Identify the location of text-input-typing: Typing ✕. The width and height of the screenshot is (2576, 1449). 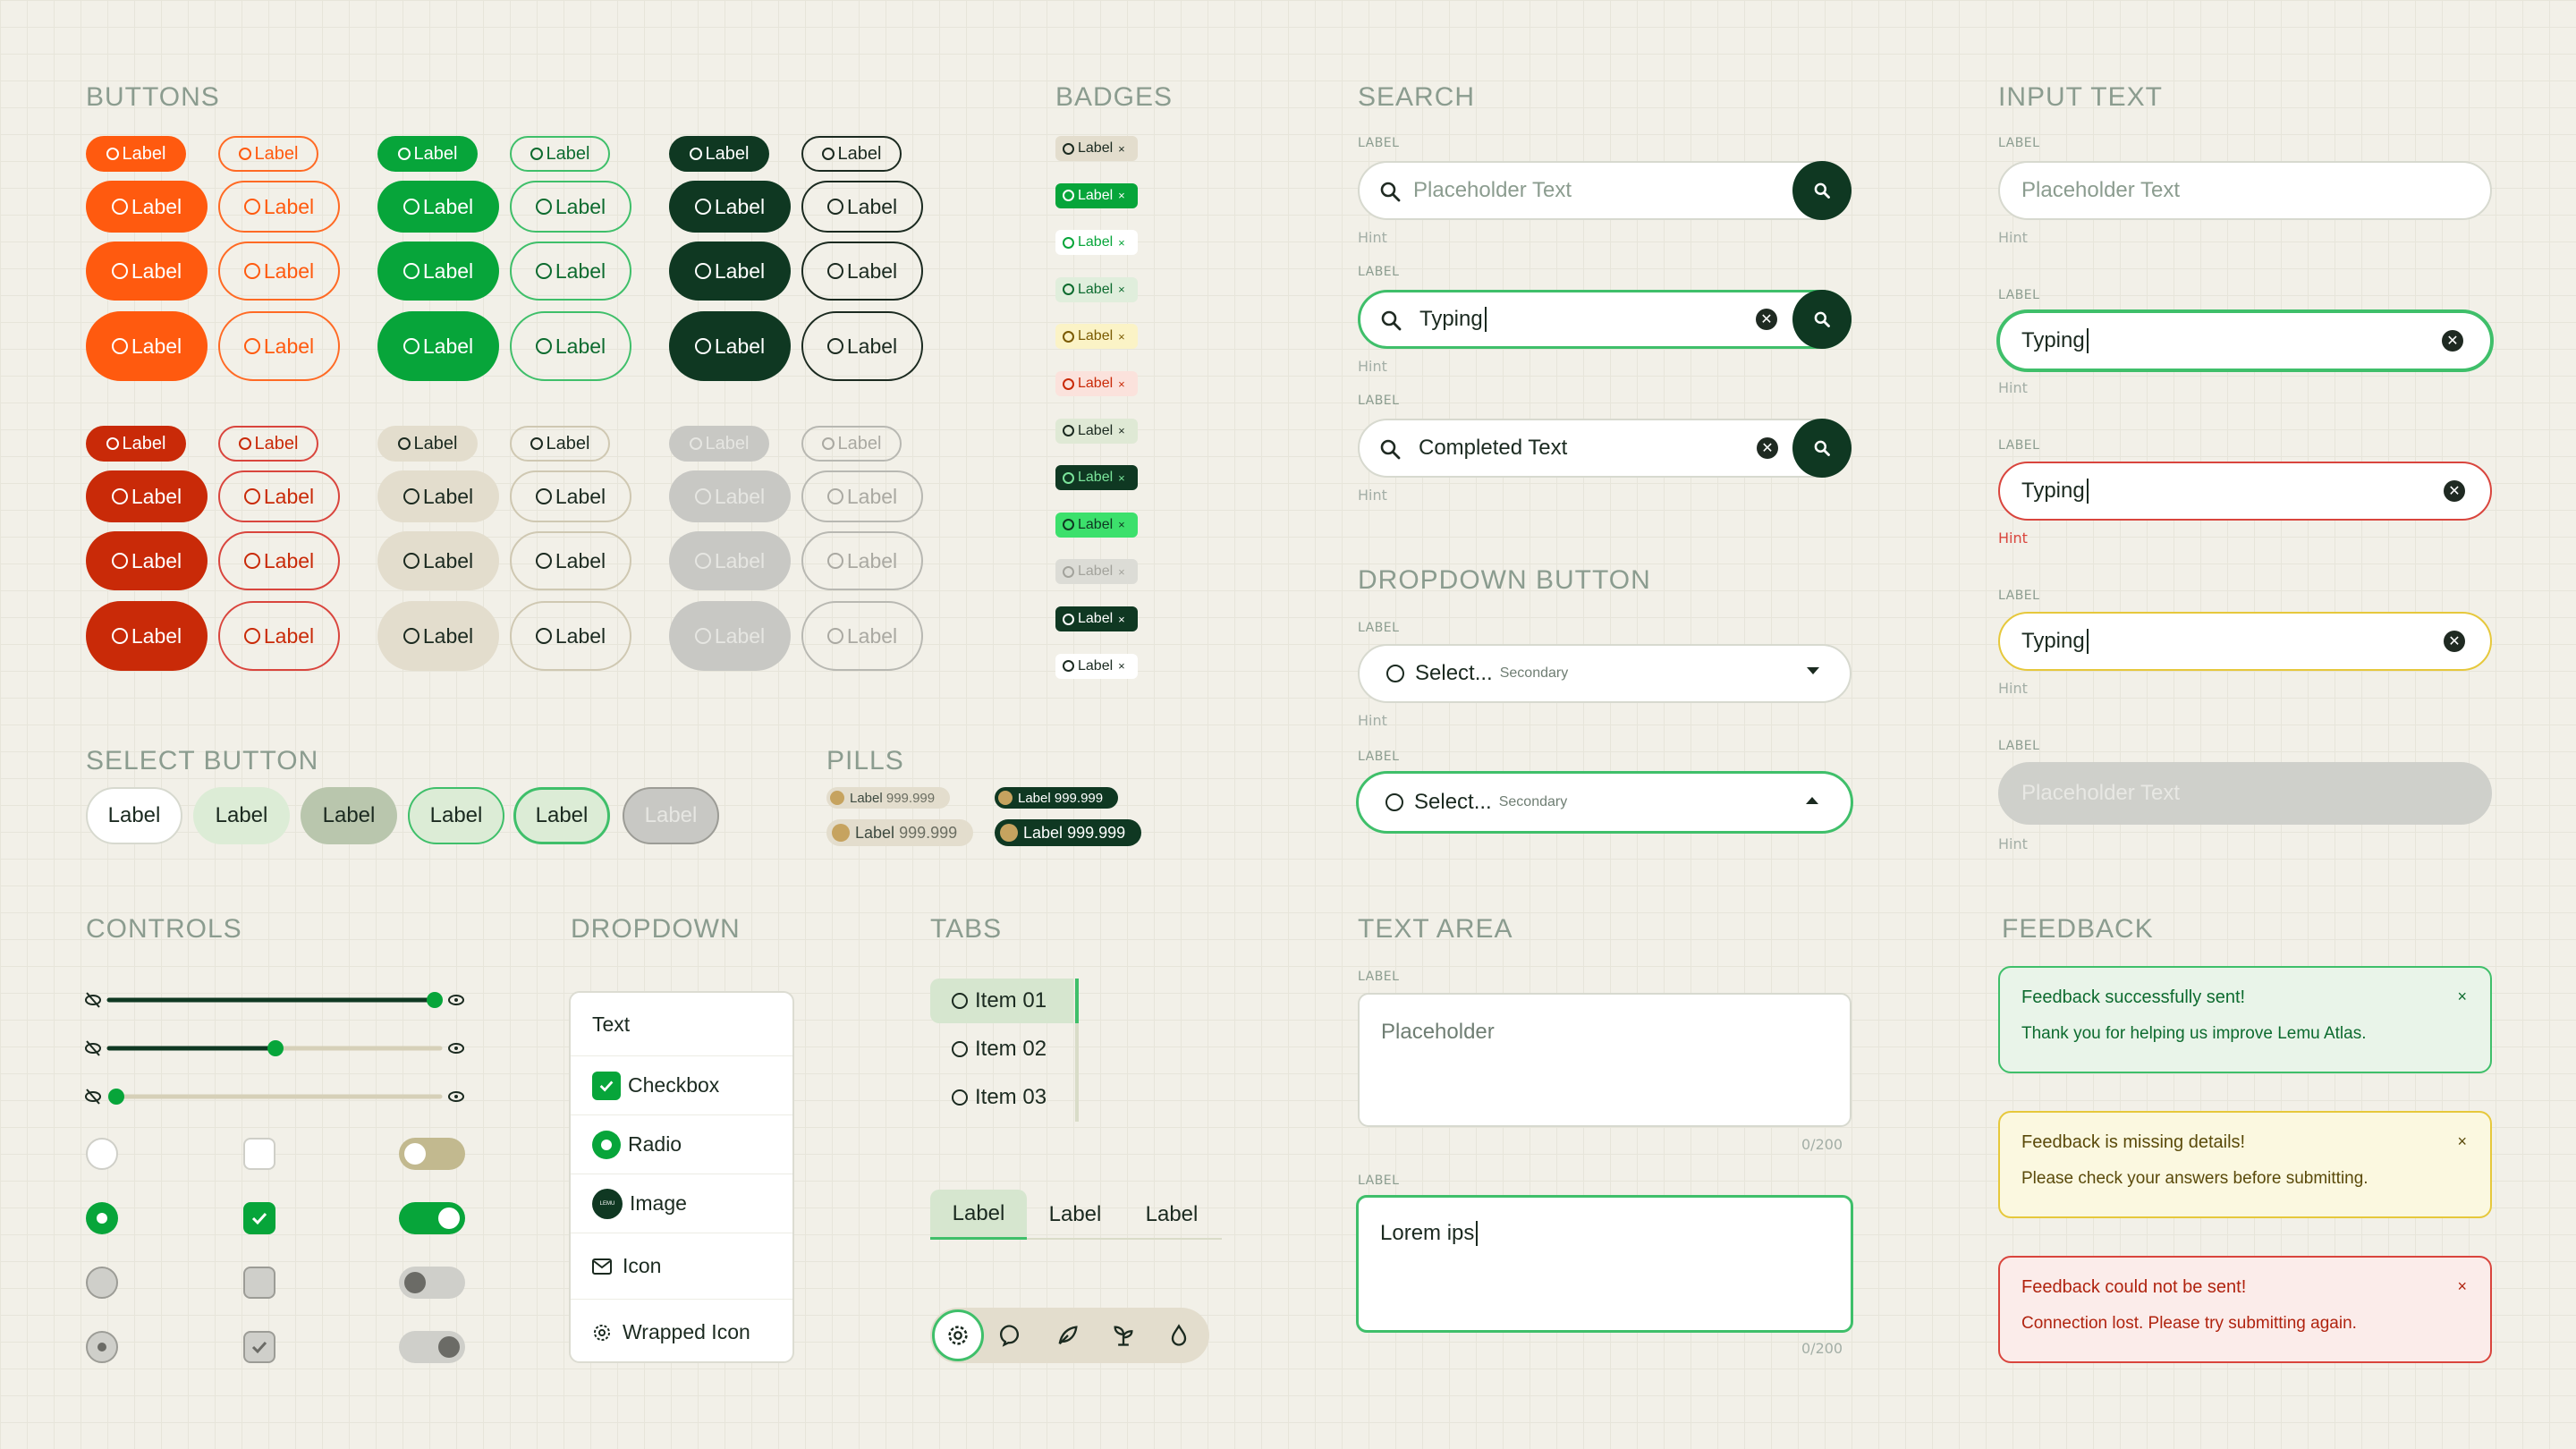
(2245, 340).